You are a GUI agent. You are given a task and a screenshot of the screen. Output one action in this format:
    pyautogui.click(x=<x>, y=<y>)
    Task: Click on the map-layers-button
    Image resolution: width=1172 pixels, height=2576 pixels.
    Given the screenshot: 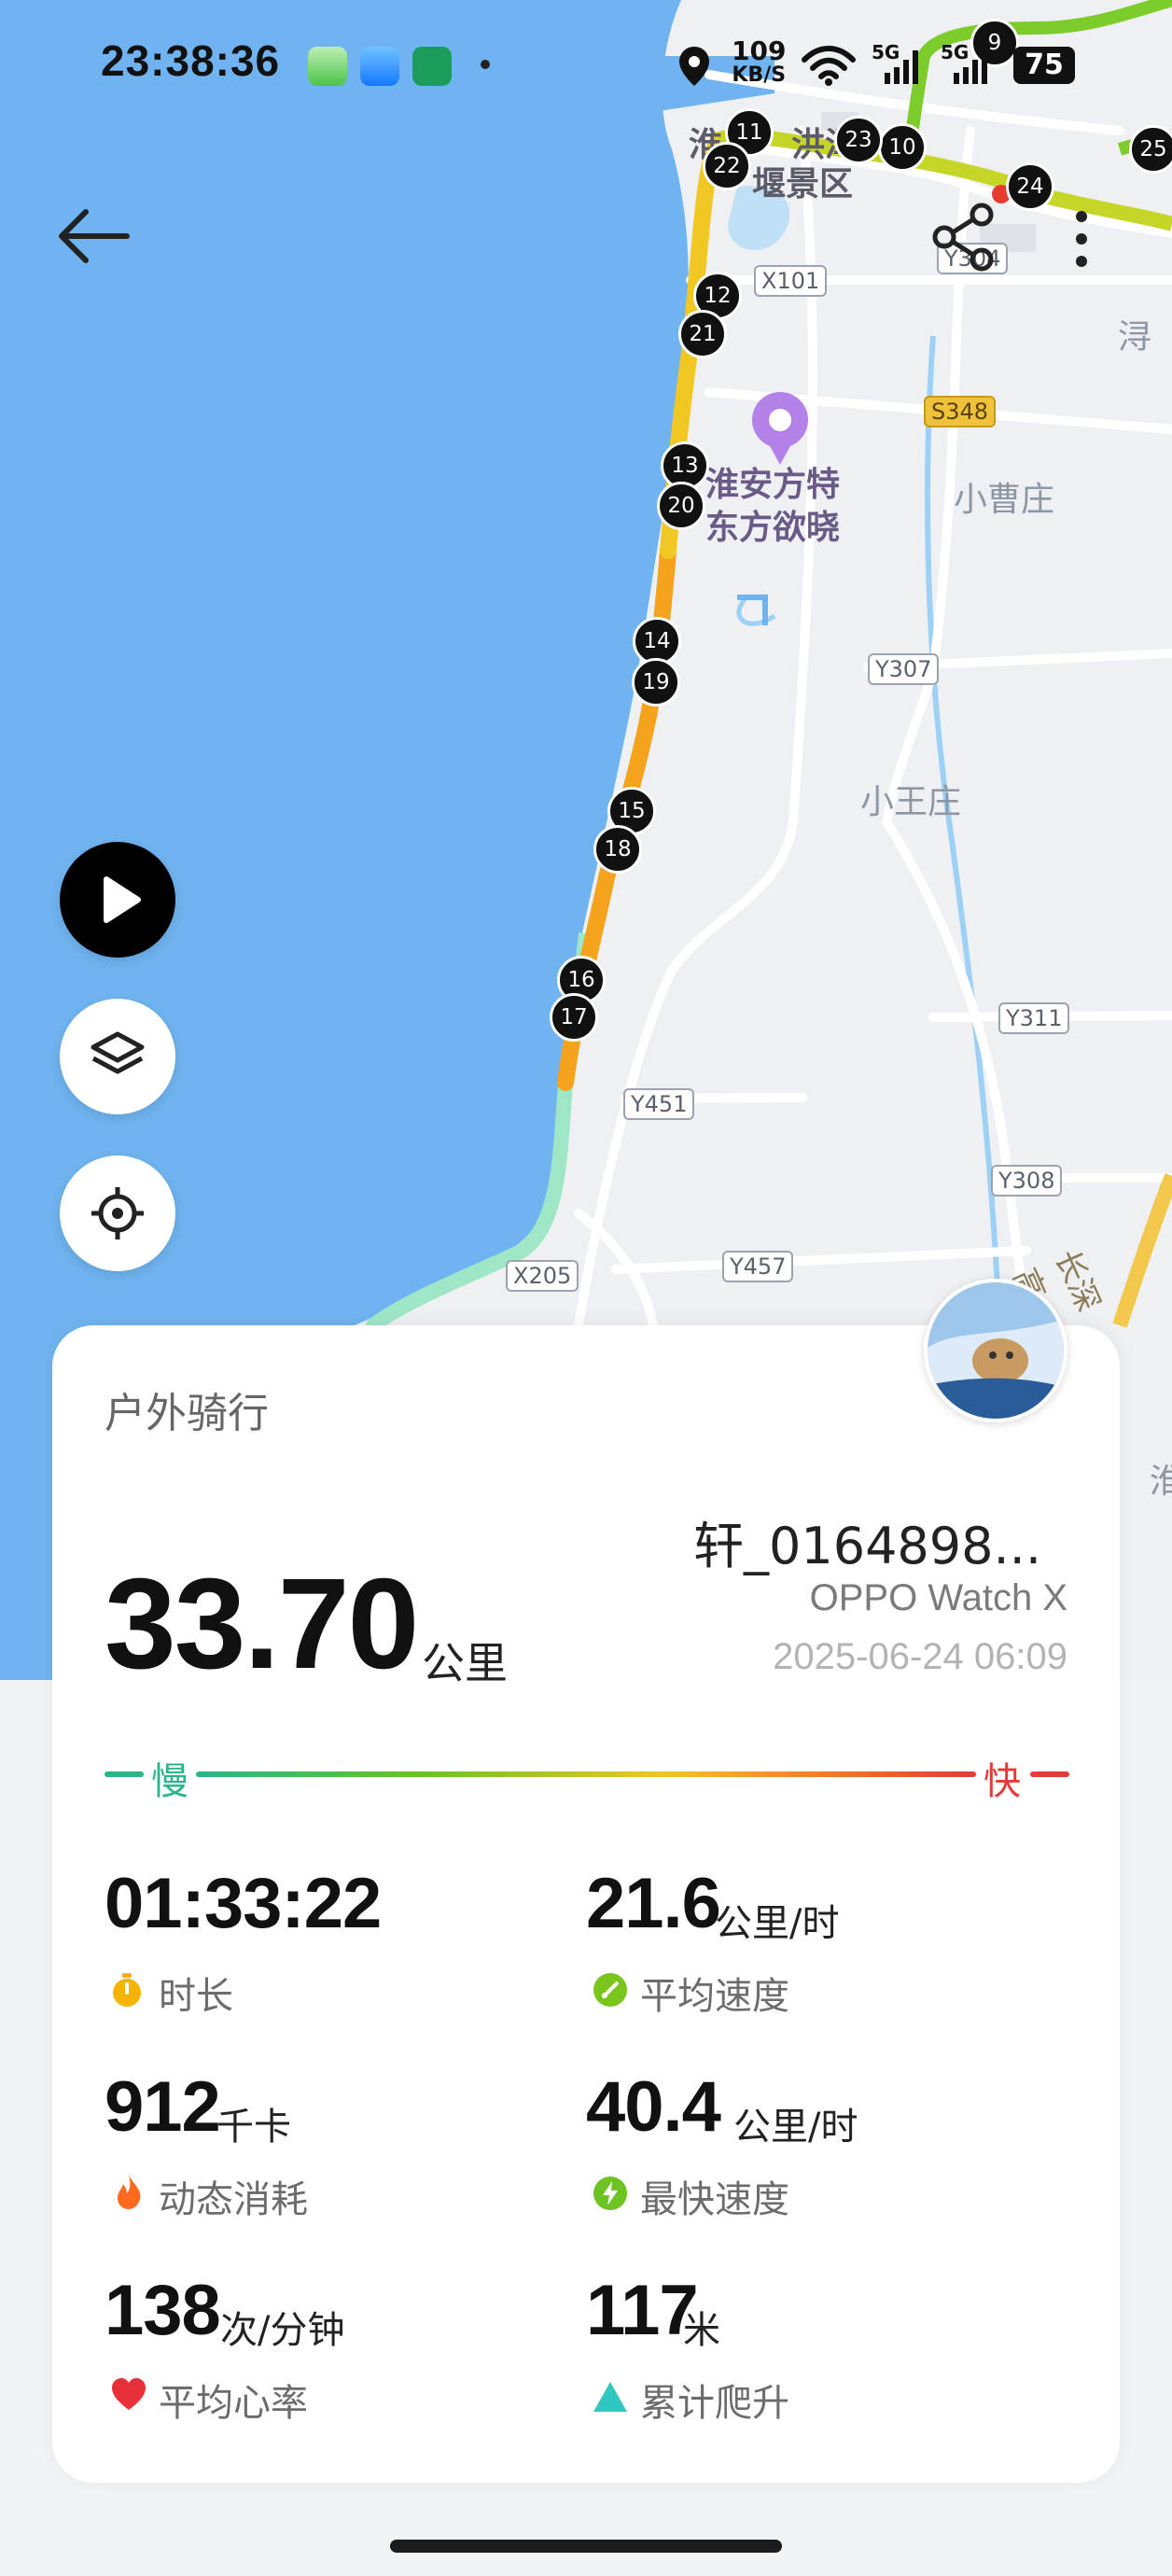 What is the action you would take?
    pyautogui.click(x=117, y=1056)
    